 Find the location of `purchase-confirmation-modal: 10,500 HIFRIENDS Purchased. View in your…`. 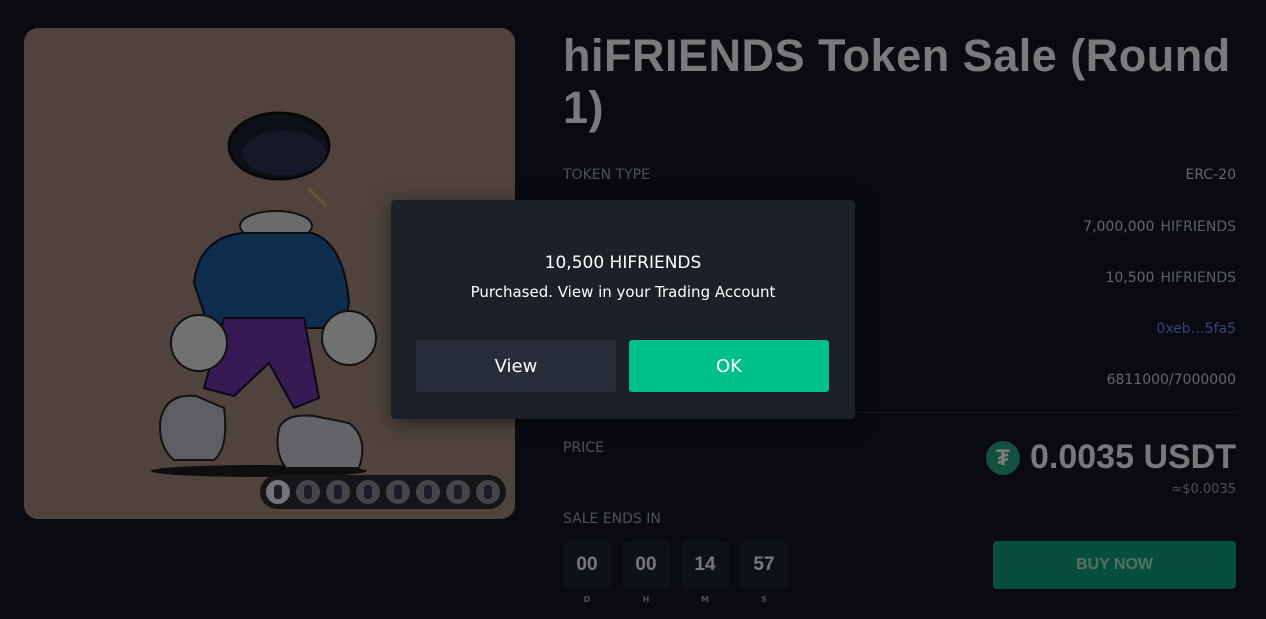

purchase-confirmation-modal: 10,500 HIFRIENDS Purchased. View in your… is located at coordinates (623, 309).